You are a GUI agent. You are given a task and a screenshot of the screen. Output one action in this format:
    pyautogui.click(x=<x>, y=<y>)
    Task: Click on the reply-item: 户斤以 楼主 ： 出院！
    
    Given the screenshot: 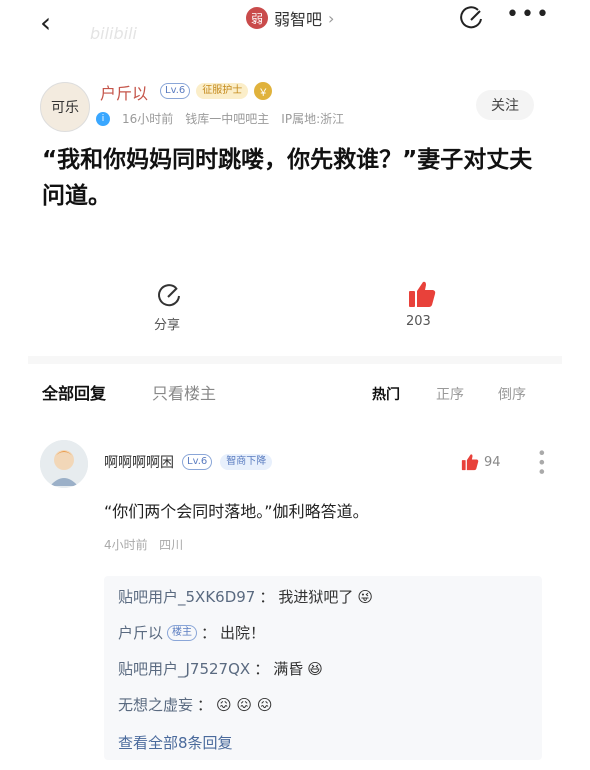 What is the action you would take?
    pyautogui.click(x=191, y=632)
    